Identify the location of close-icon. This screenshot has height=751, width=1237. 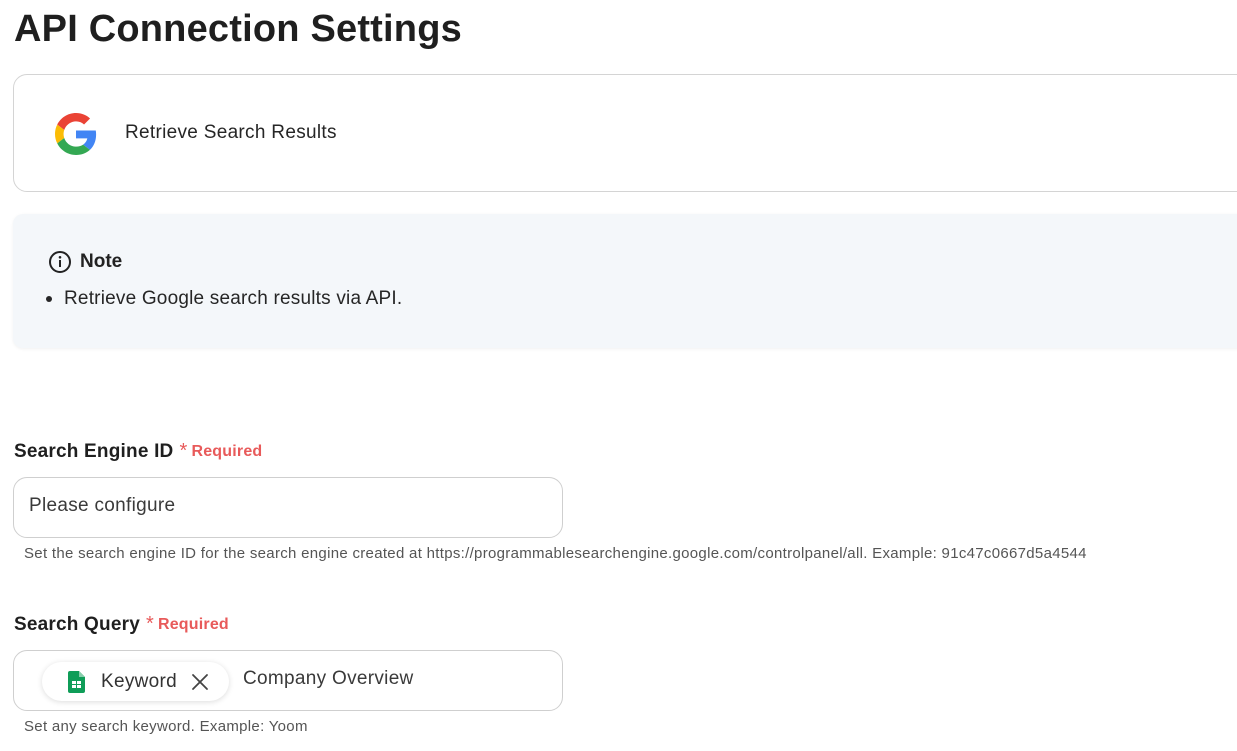
(200, 682).